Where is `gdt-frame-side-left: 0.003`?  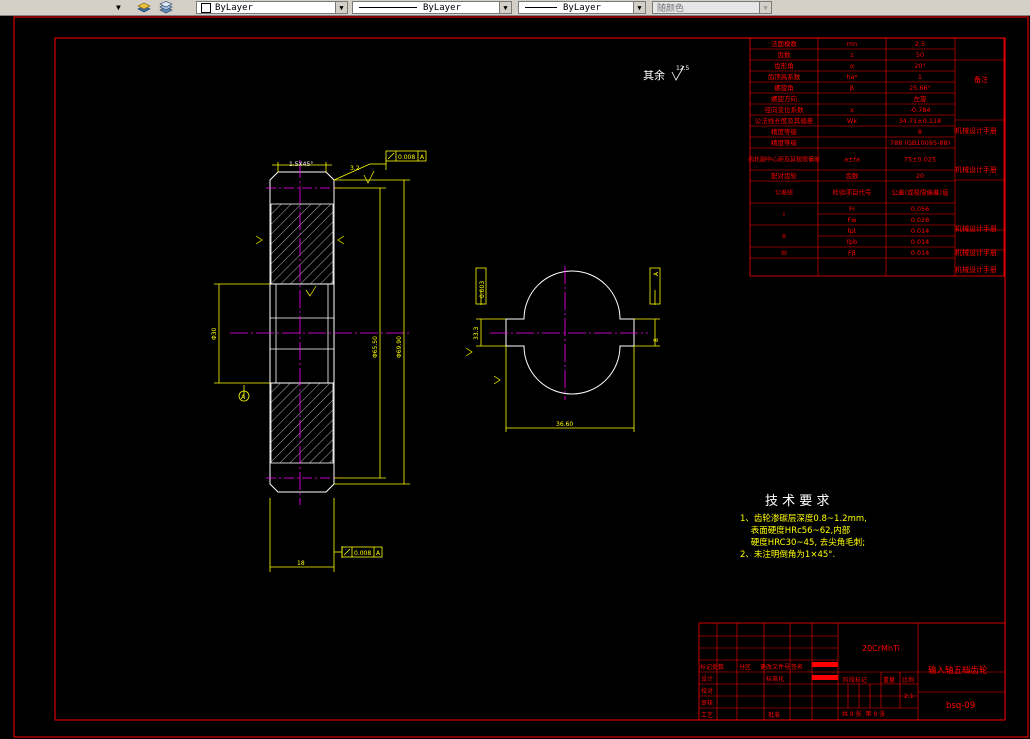
gdt-frame-side-left: 0.003 is located at coordinates (481, 286).